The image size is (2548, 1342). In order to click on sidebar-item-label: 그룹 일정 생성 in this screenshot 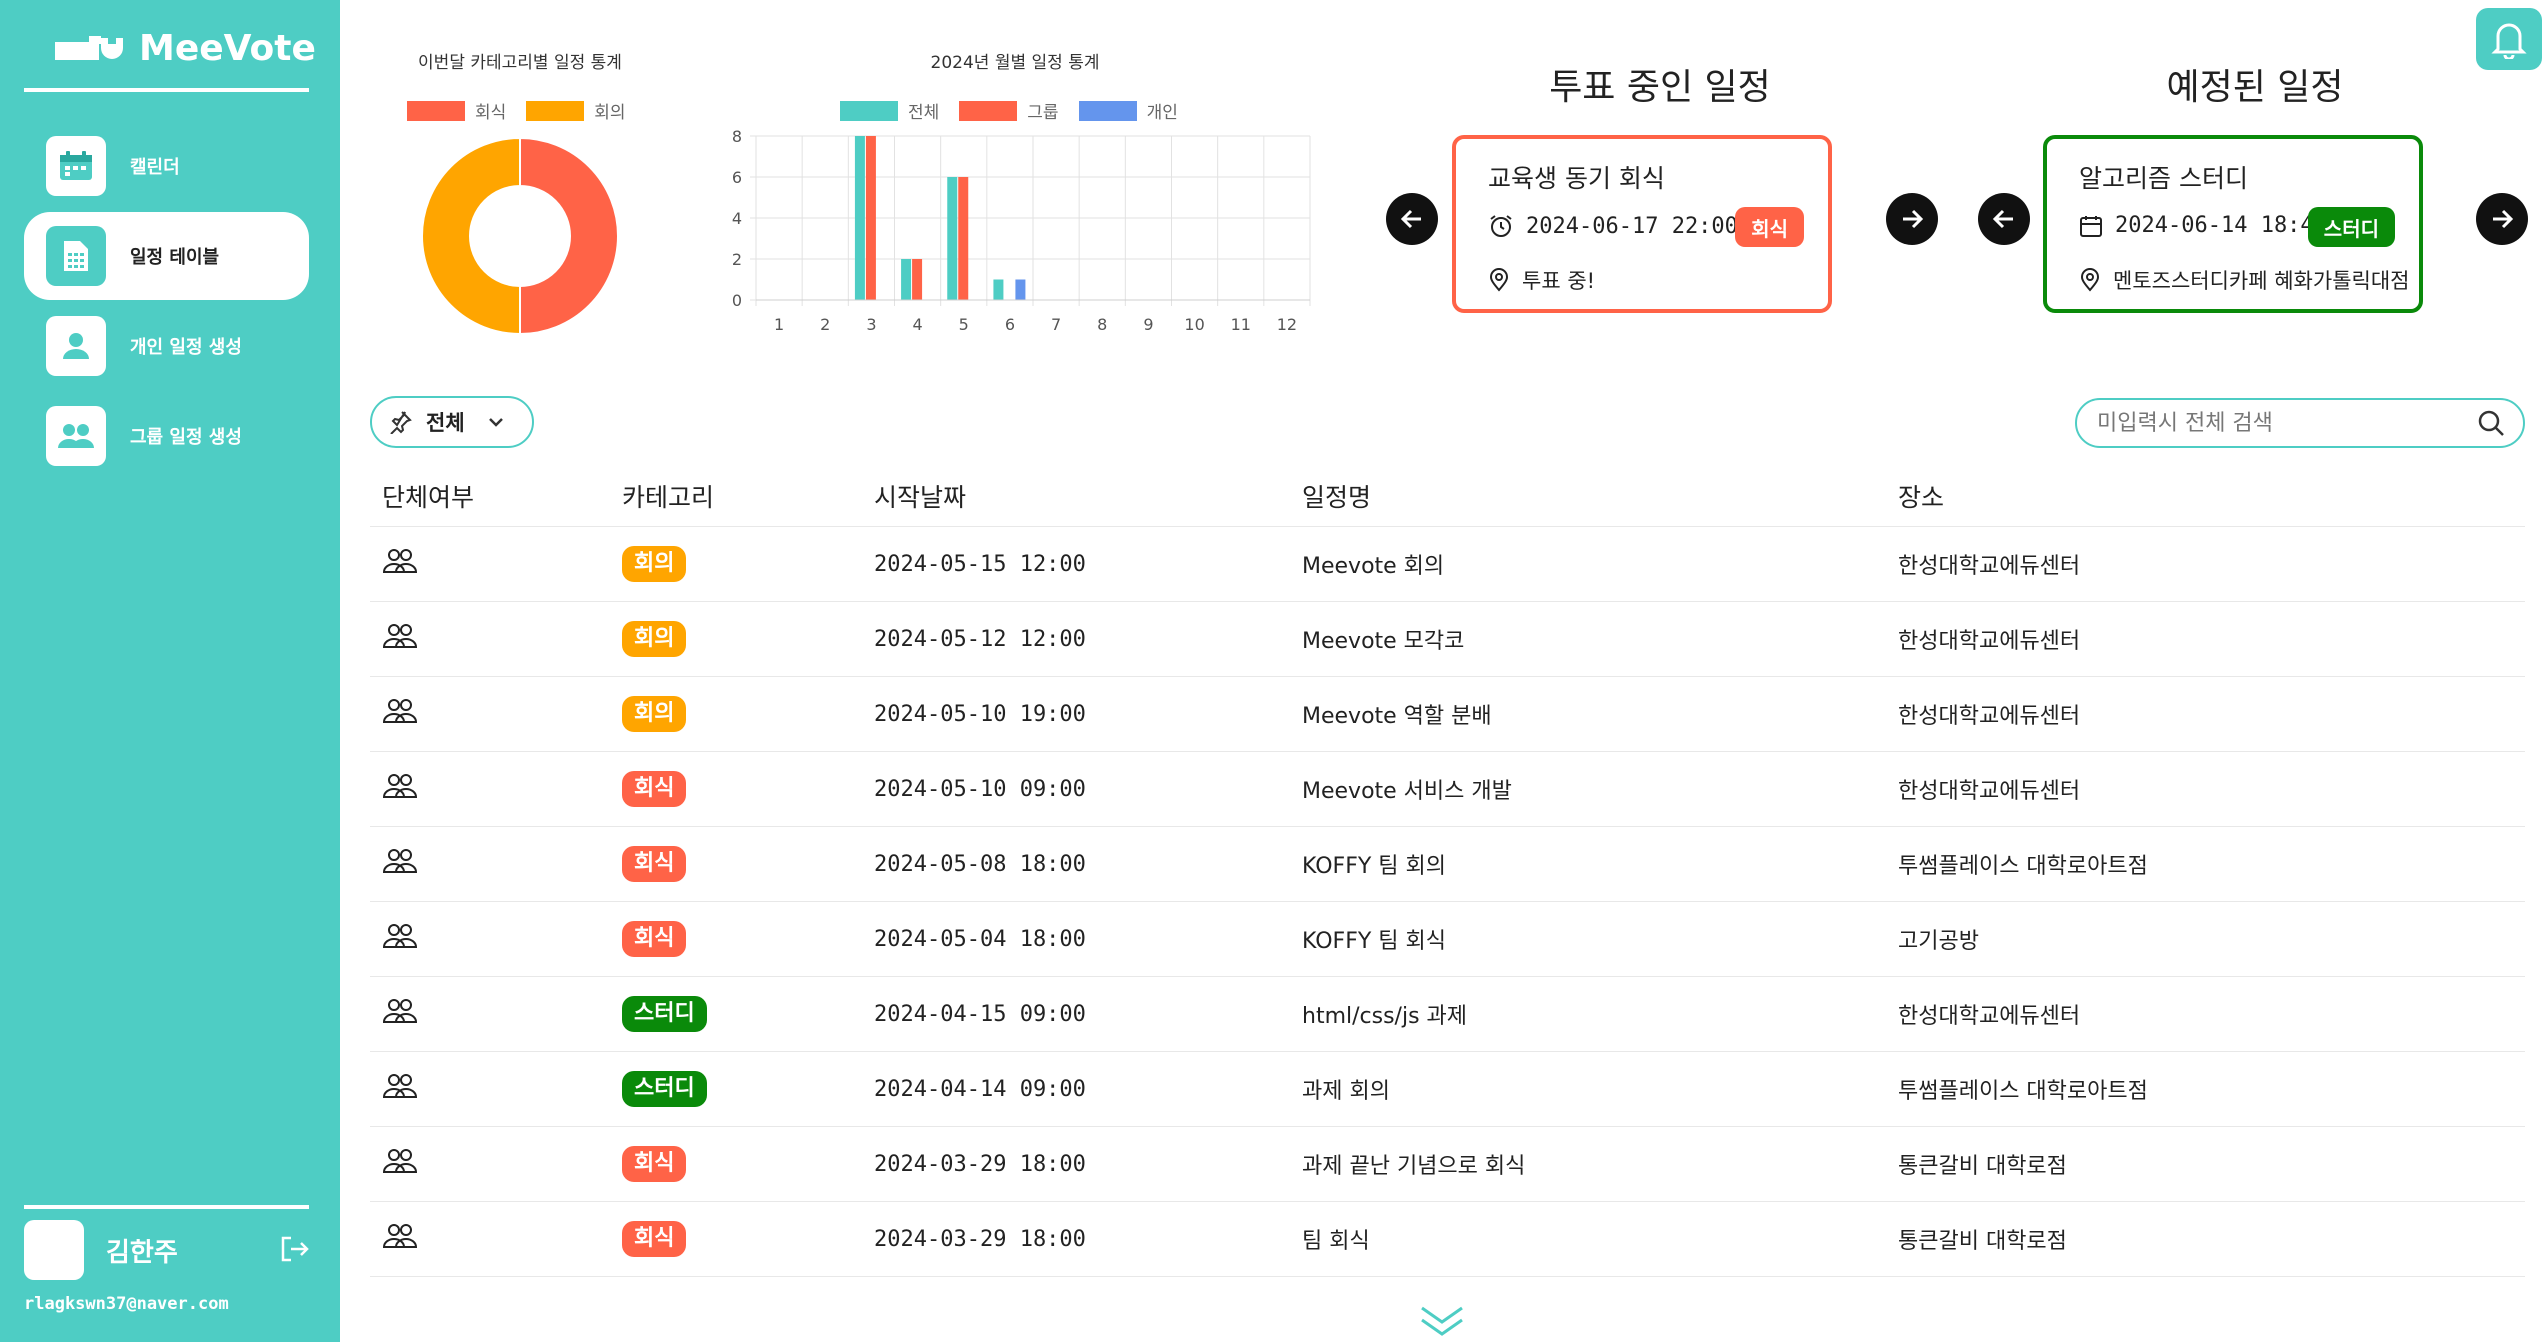, I will do `click(186, 437)`.